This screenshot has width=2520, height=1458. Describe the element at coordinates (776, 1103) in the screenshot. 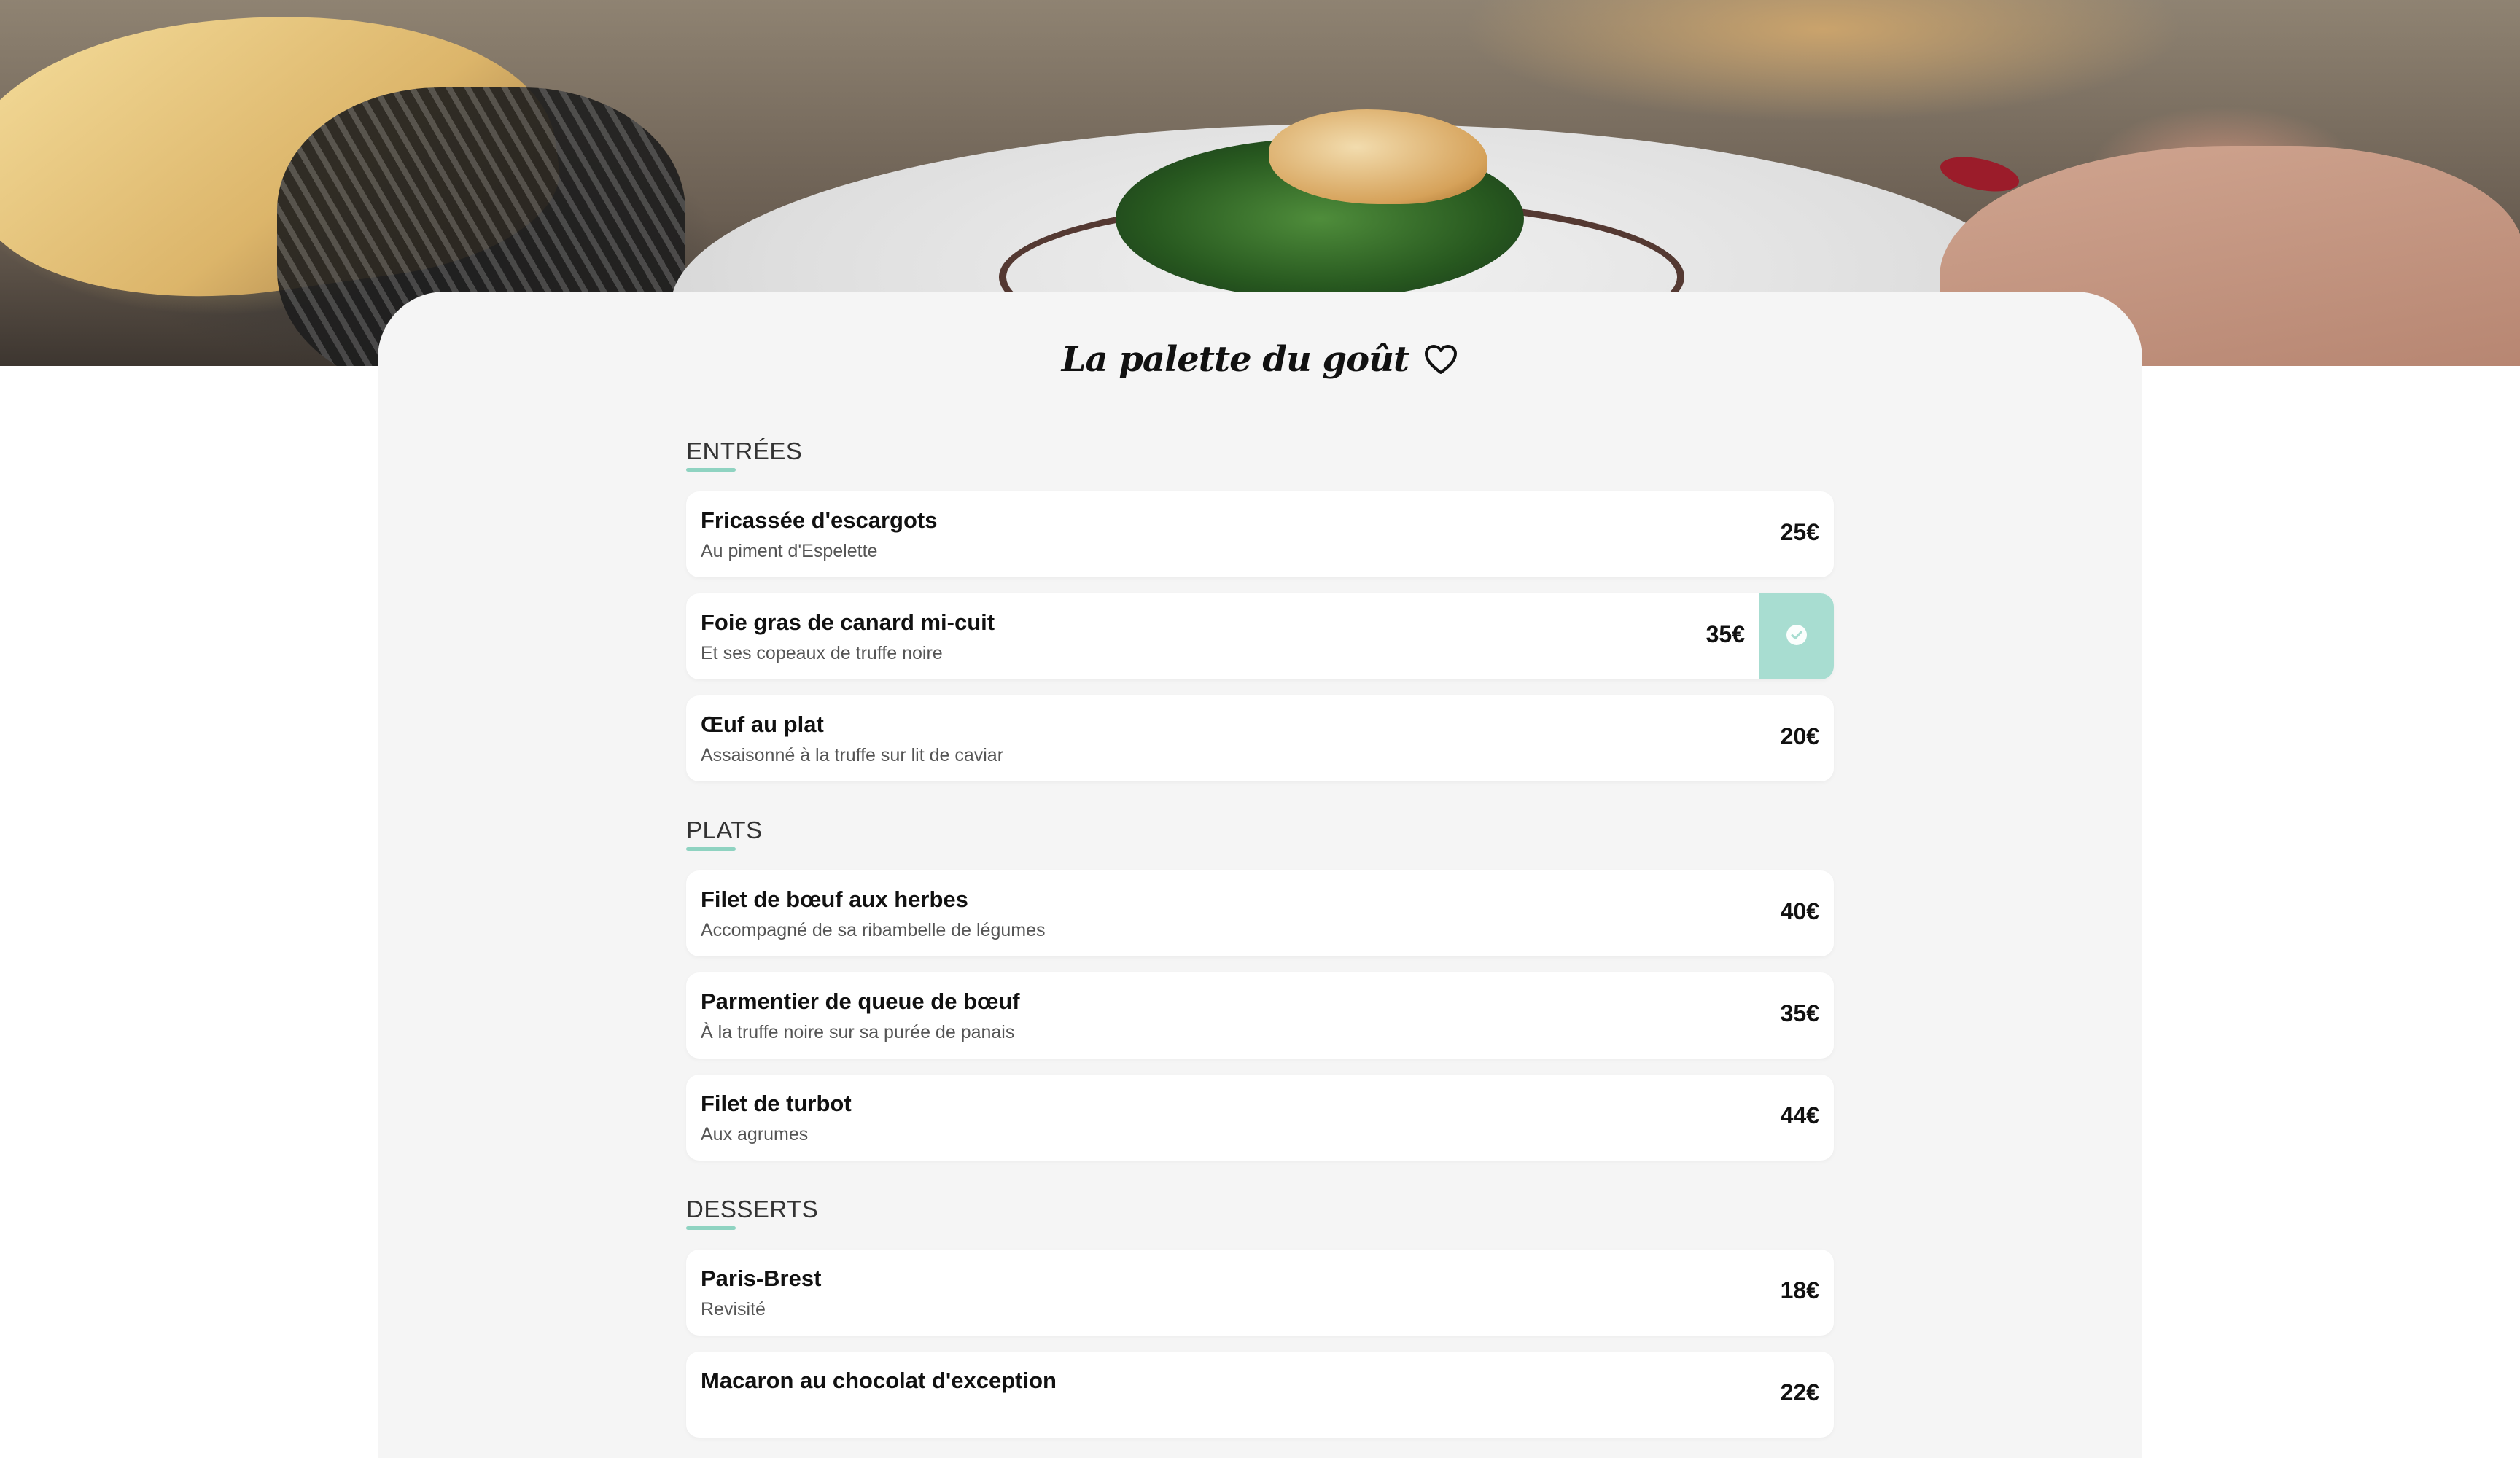

I see `item-name: Filet de turbot` at that location.